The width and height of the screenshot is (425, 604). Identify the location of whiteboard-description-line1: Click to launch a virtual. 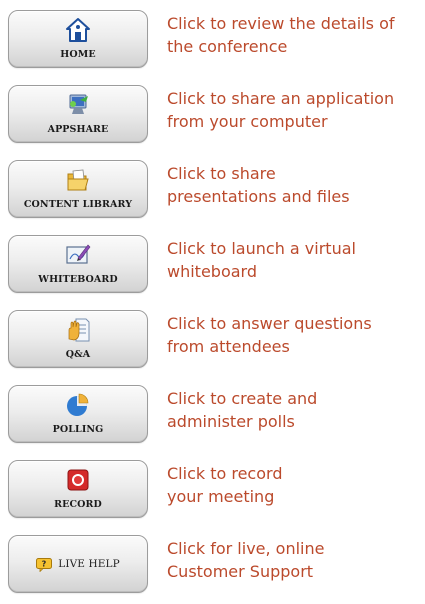
(261, 248).